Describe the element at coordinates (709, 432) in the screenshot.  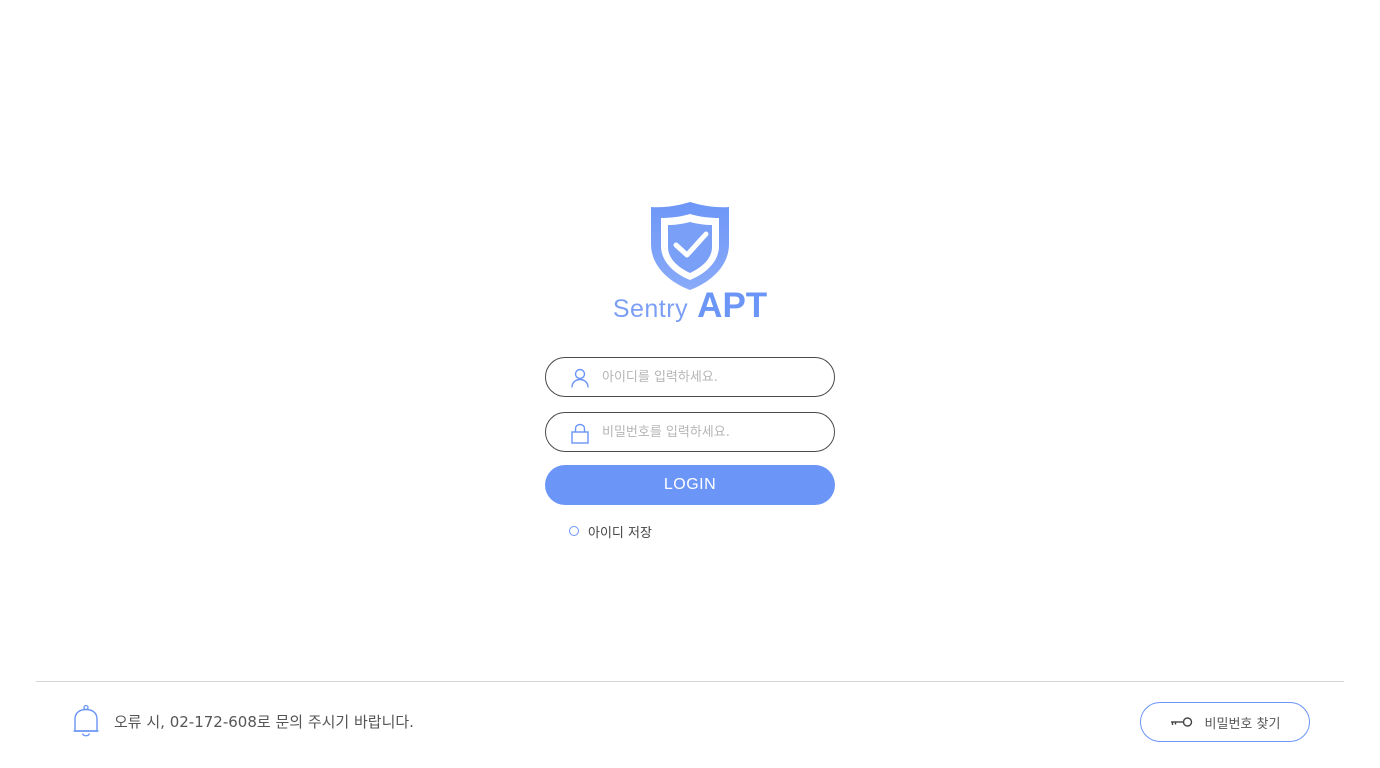
I see `password-input` at that location.